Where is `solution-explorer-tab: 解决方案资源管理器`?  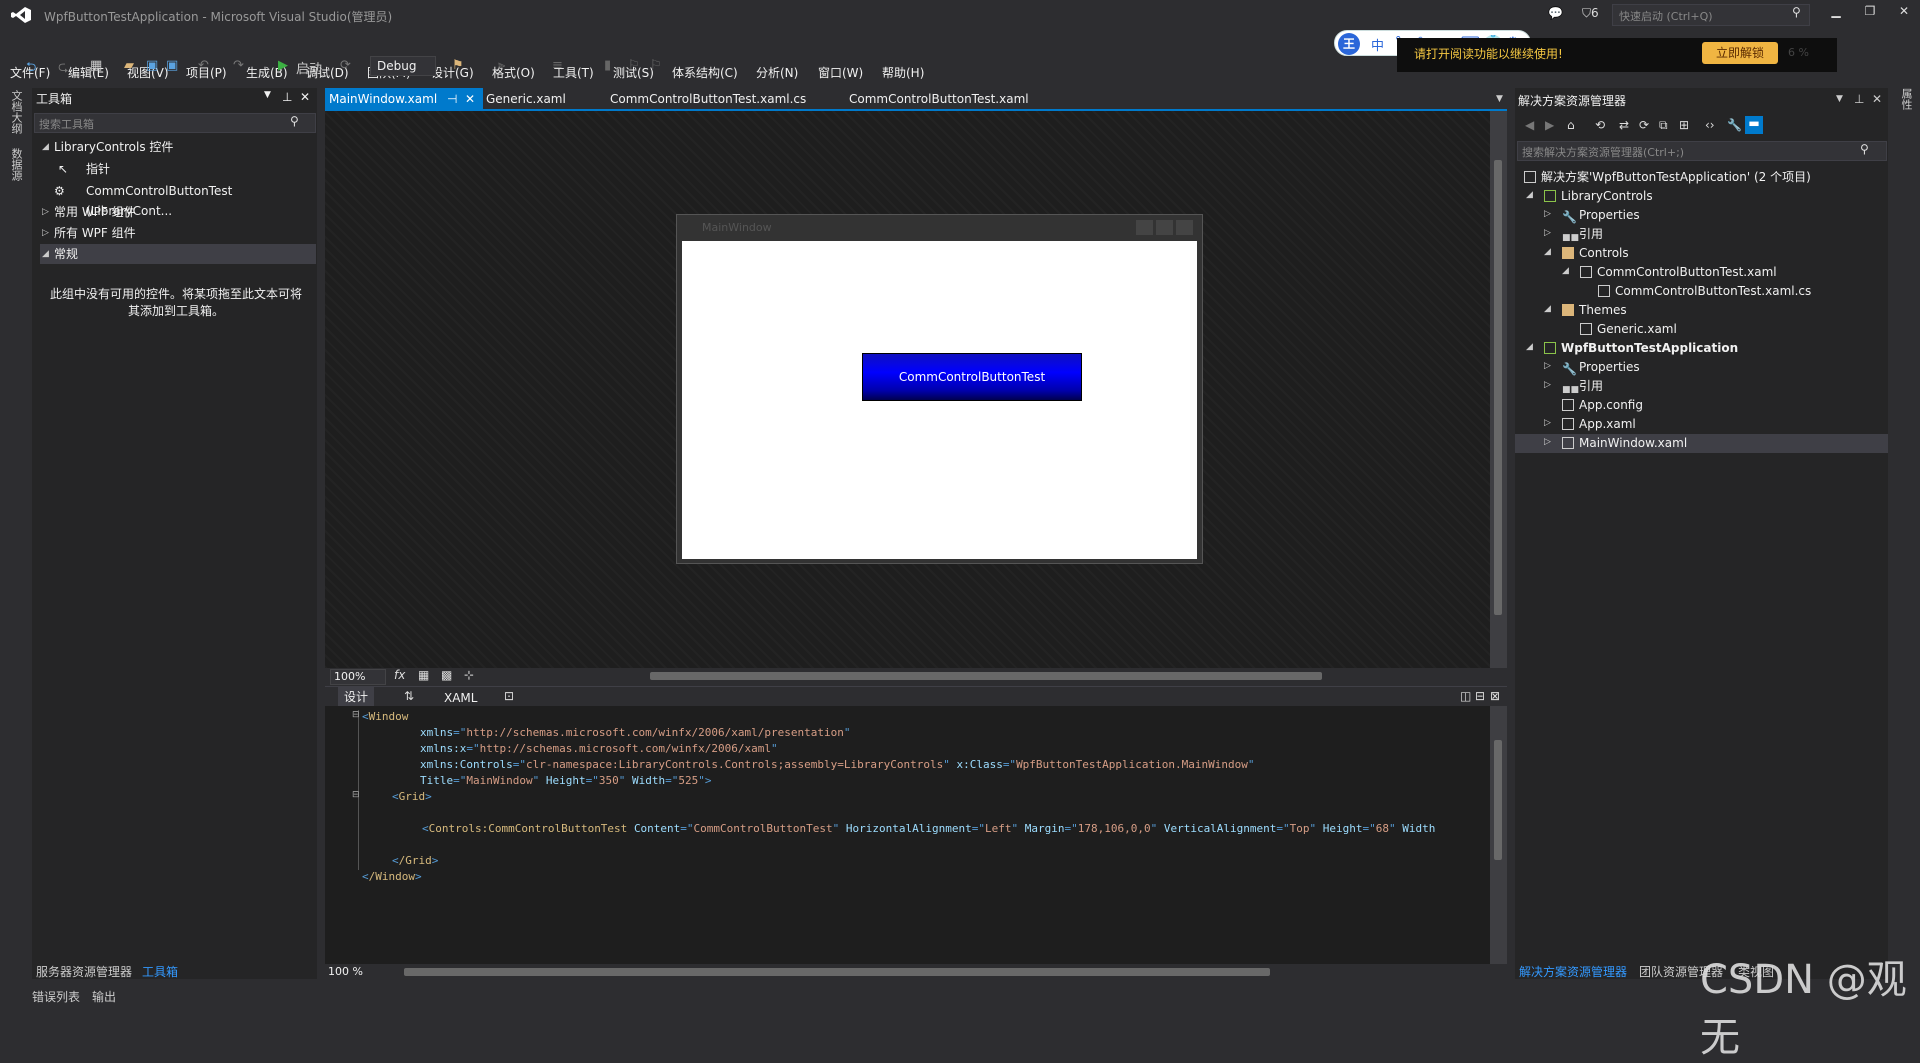 solution-explorer-tab: 解决方案资源管理器 is located at coordinates (1573, 971).